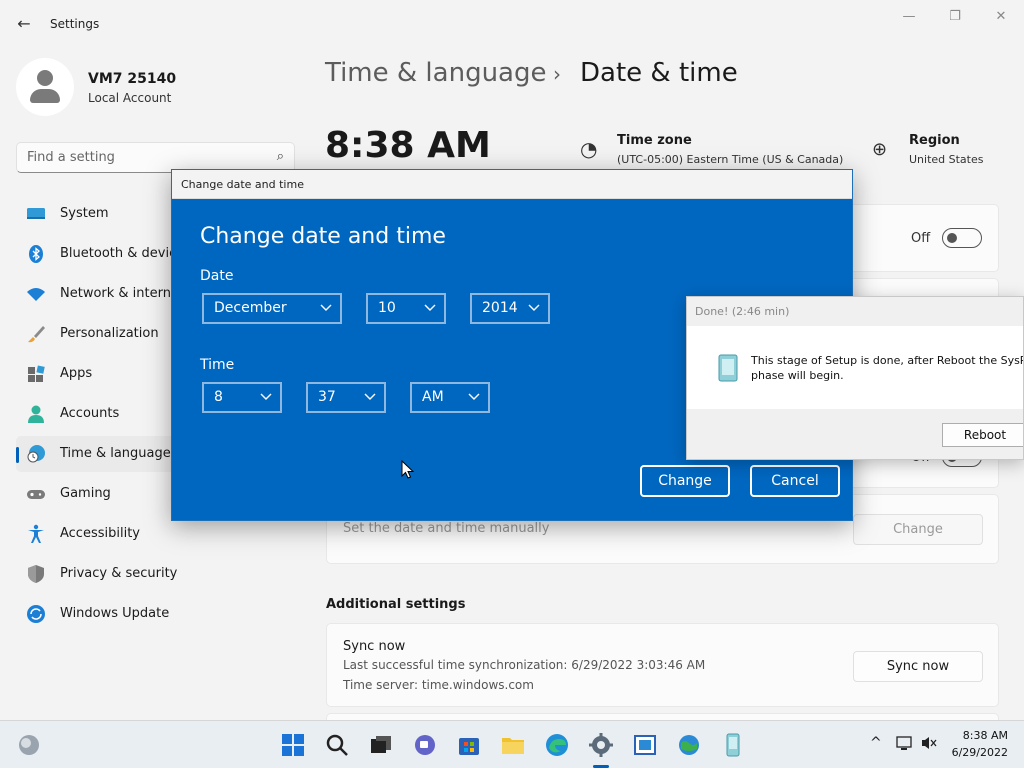 The height and width of the screenshot is (768, 1024). I want to click on sidebar-item-accessibility: Accessibility, so click(155, 534).